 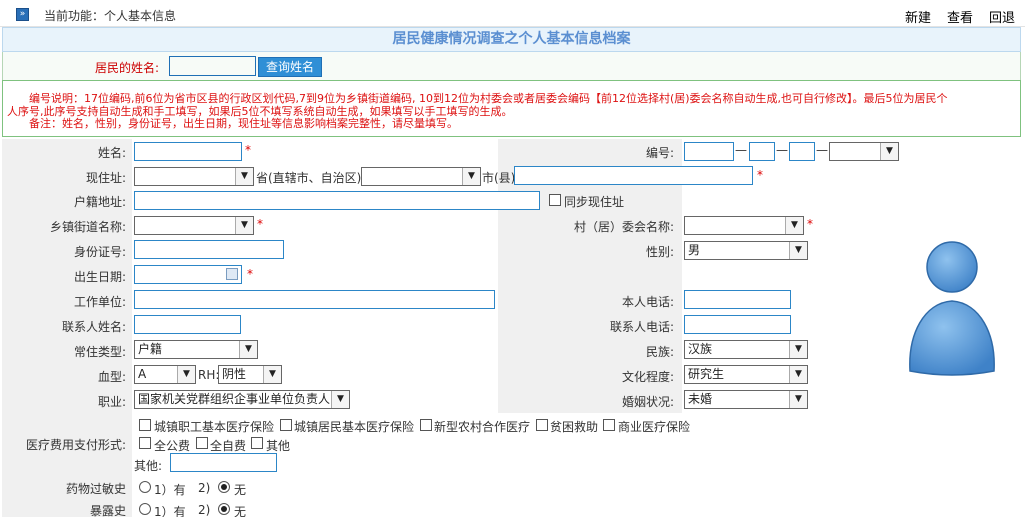 What do you see at coordinates (194, 225) in the screenshot?
I see `township-select: ▼` at bounding box center [194, 225].